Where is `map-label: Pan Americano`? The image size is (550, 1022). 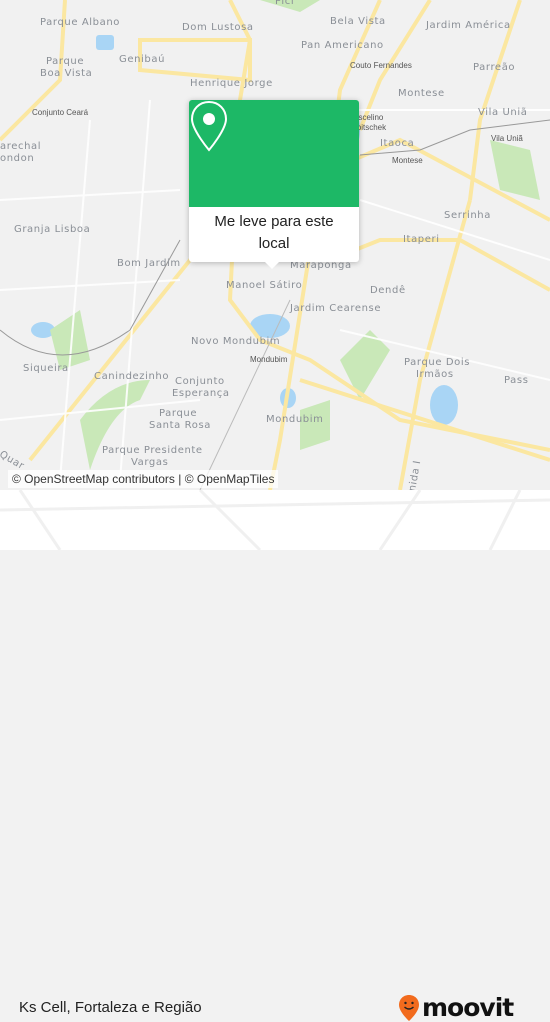
map-label: Pan Americano is located at coordinates (342, 45).